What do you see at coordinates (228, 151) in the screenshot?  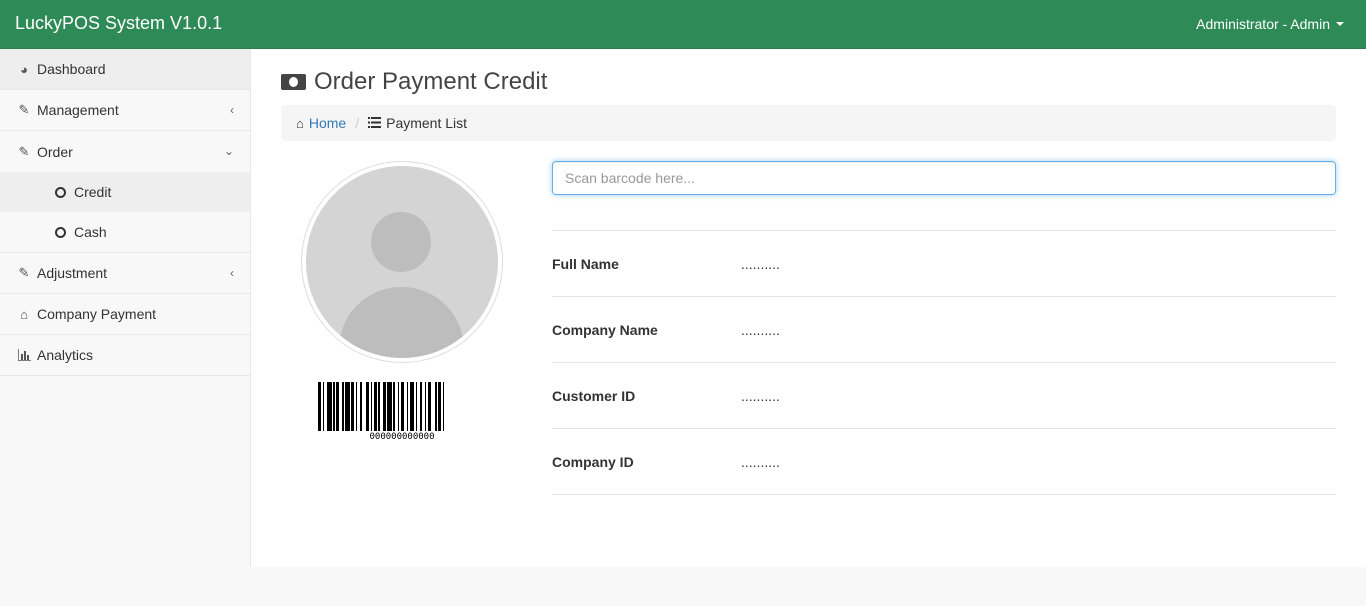 I see `chevron-down-icon: ⌄` at bounding box center [228, 151].